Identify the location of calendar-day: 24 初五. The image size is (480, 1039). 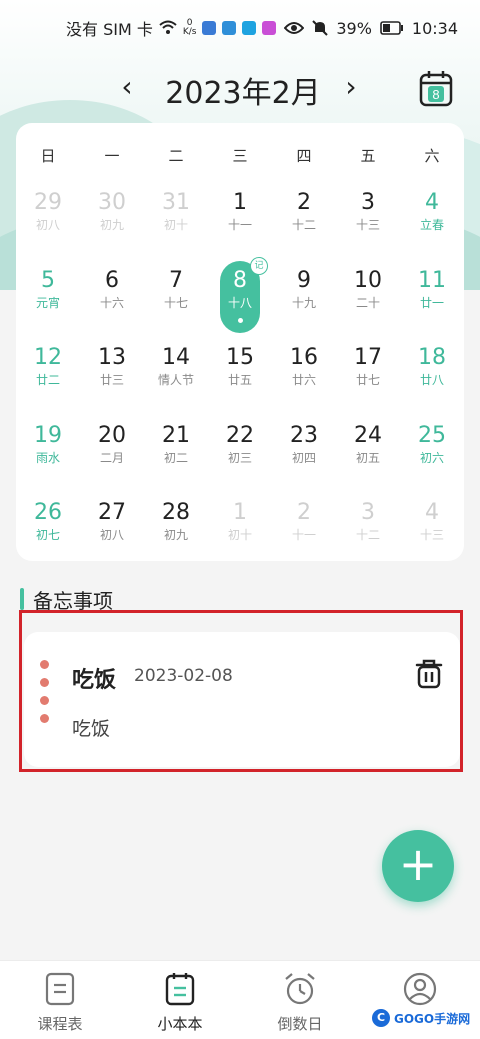
(368, 457).